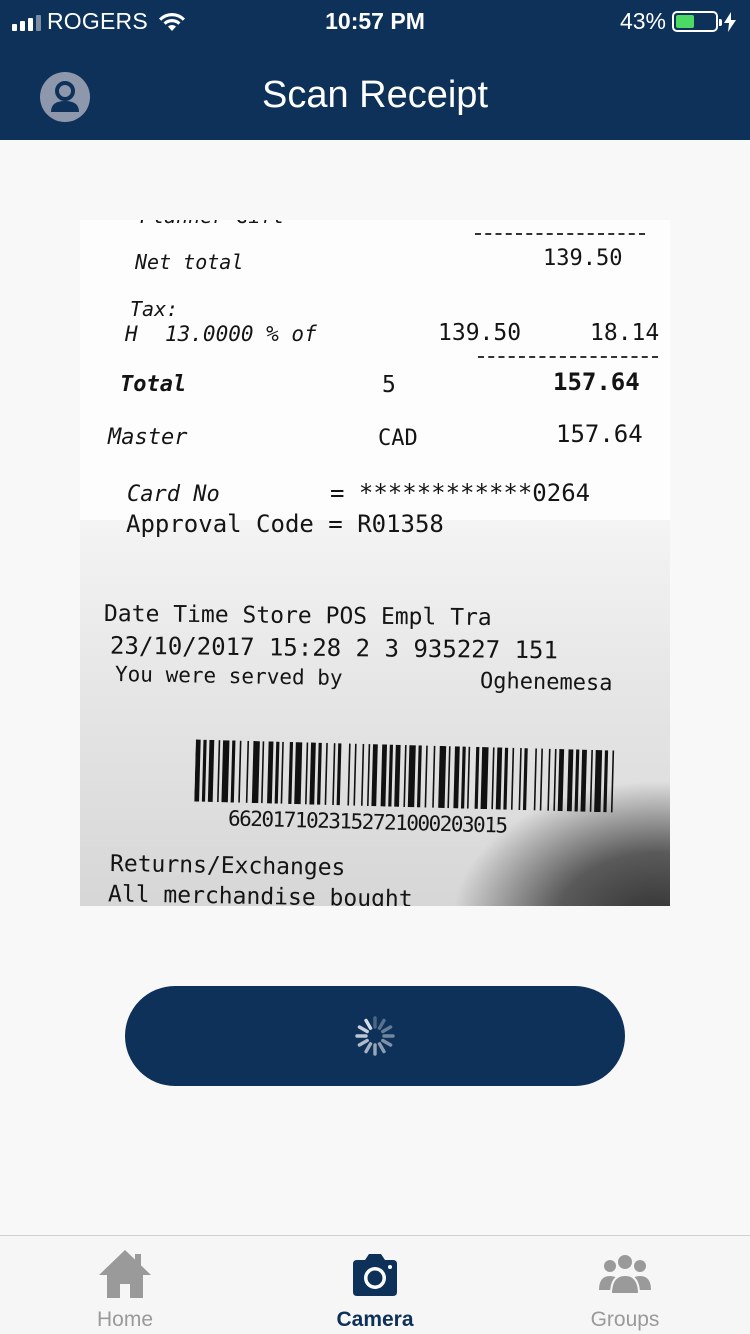  What do you see at coordinates (285, 524) in the screenshot?
I see `receipt-approval-code: Approval Code = R01358` at bounding box center [285, 524].